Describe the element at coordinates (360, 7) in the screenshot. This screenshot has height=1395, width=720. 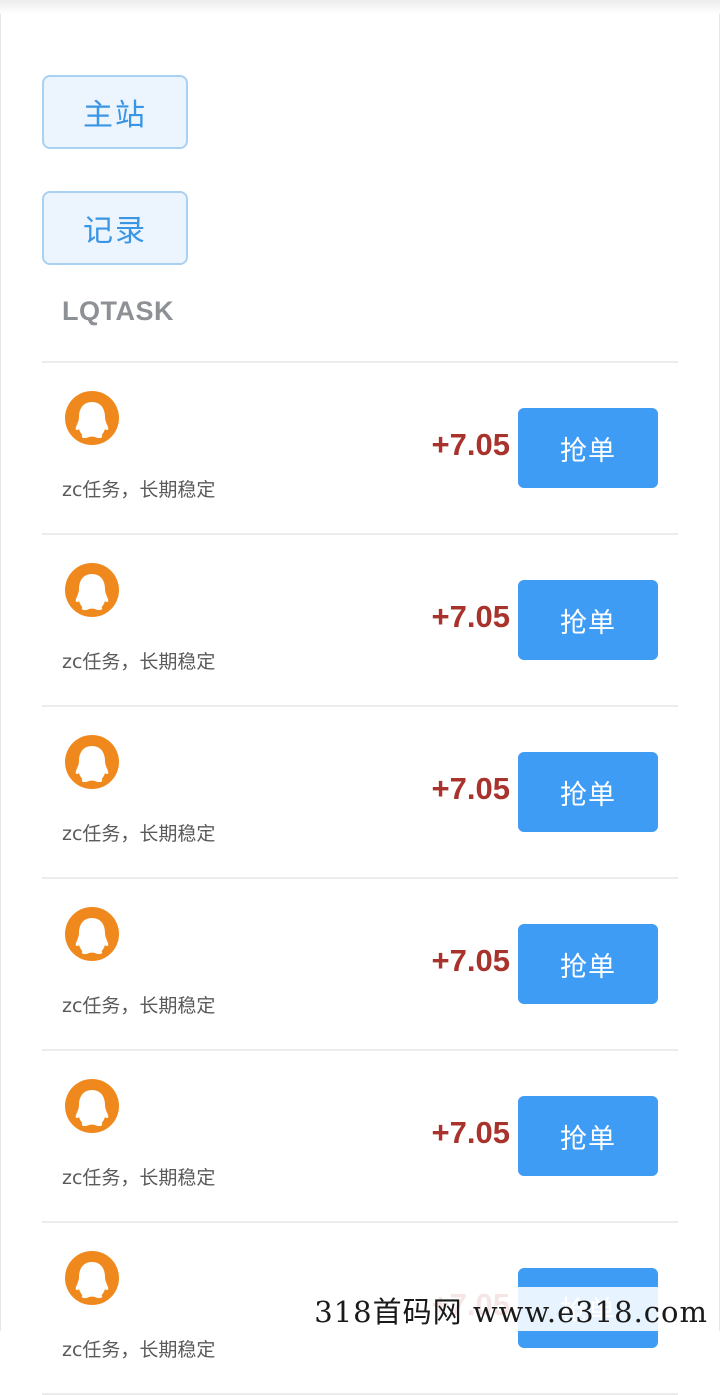
I see `top-shadow` at that location.